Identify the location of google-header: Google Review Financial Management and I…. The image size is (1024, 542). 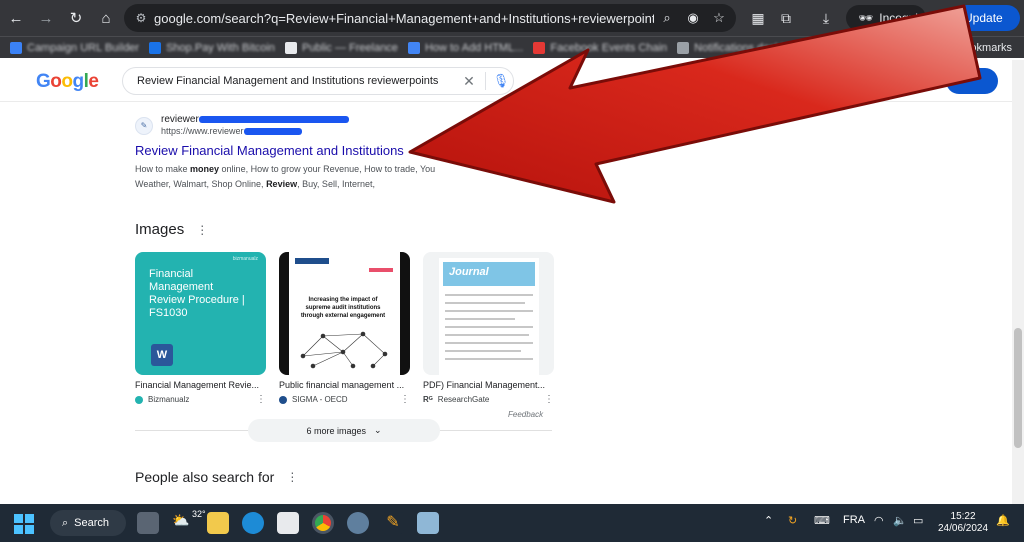
(512, 81).